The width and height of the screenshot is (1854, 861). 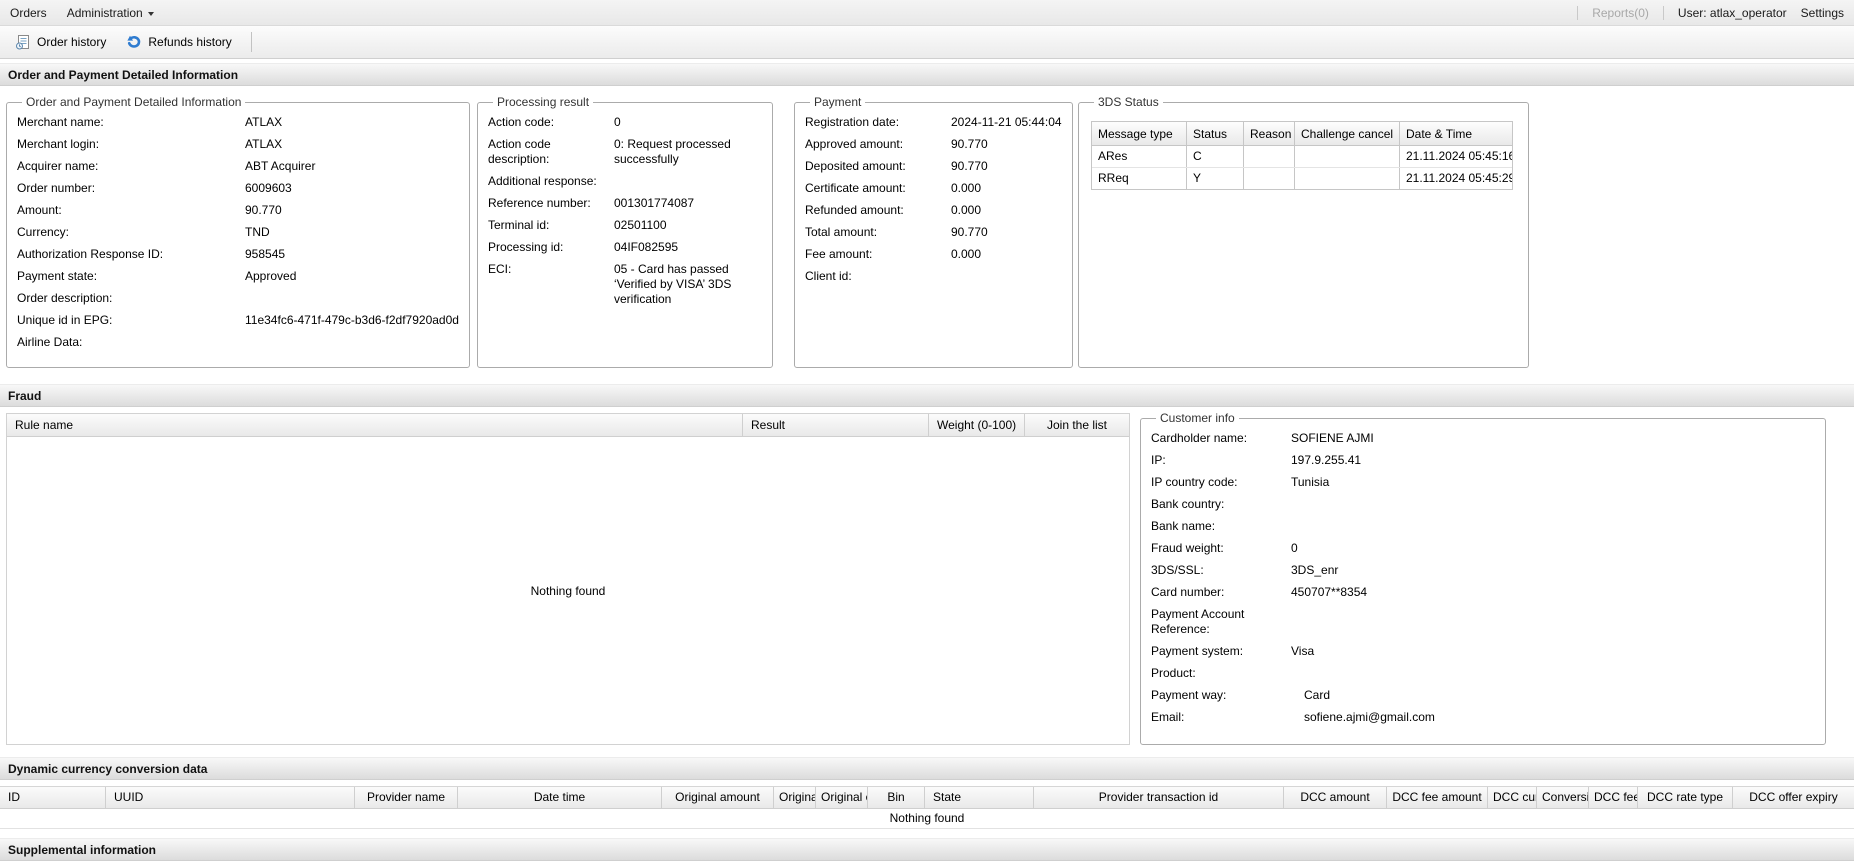 What do you see at coordinates (1188, 592) in the screenshot?
I see `field-label: Card number:` at bounding box center [1188, 592].